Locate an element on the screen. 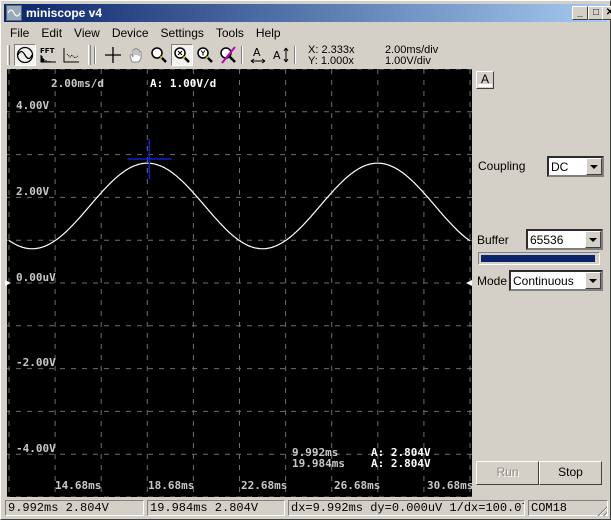  toolbar-grip is located at coordinates (8, 55).